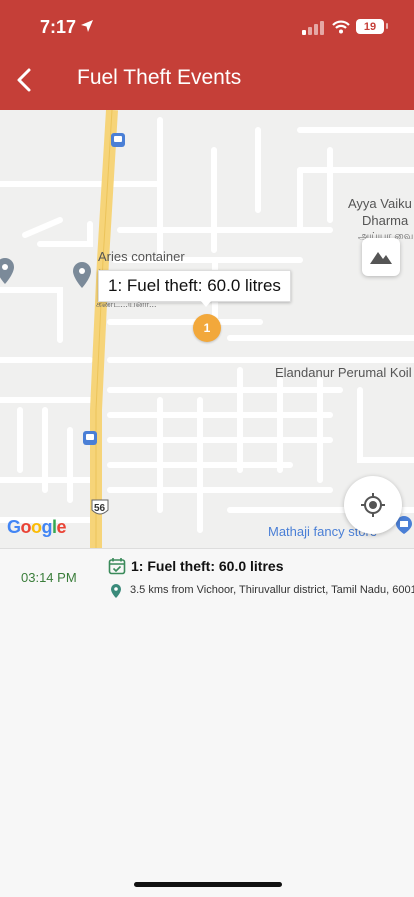 This screenshot has width=414, height=897. I want to click on battery-level: 19, so click(370, 26).